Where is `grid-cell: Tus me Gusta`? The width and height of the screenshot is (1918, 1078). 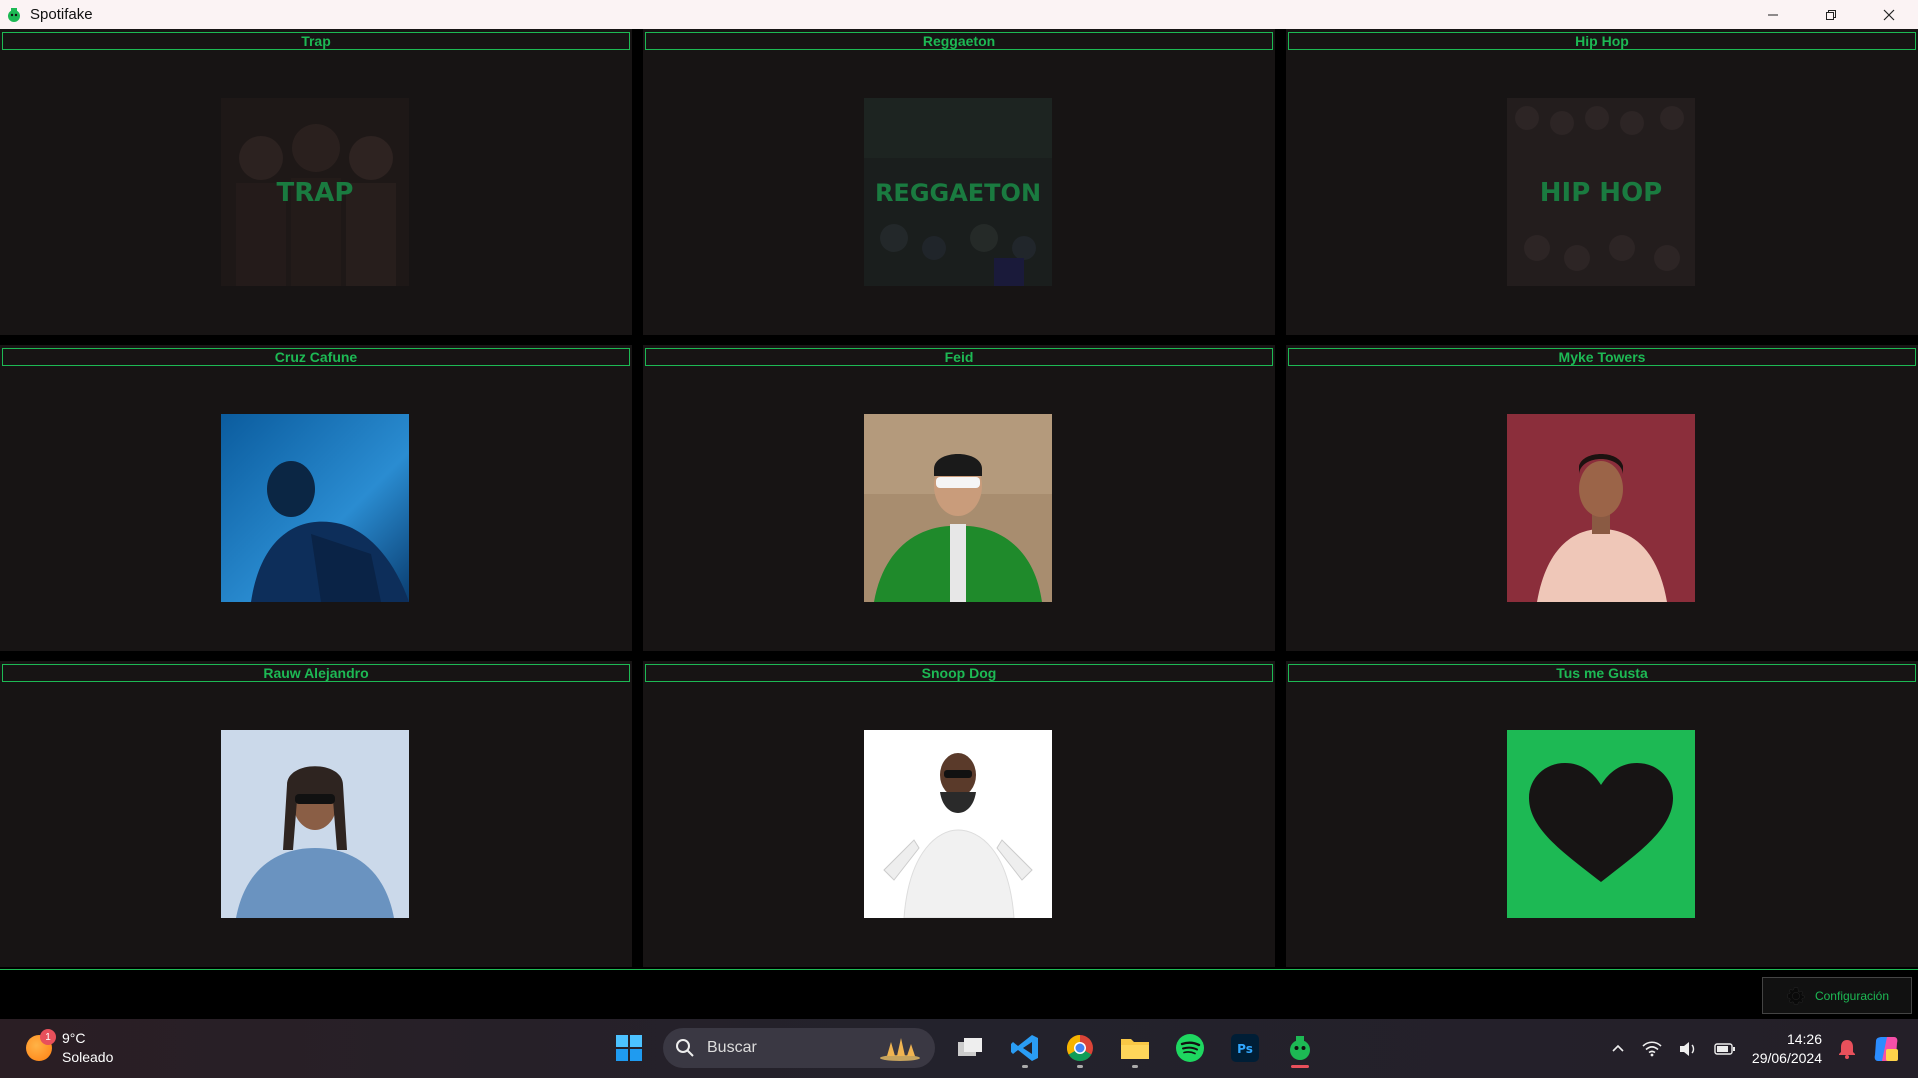 grid-cell: Tus me Gusta is located at coordinates (1602, 814).